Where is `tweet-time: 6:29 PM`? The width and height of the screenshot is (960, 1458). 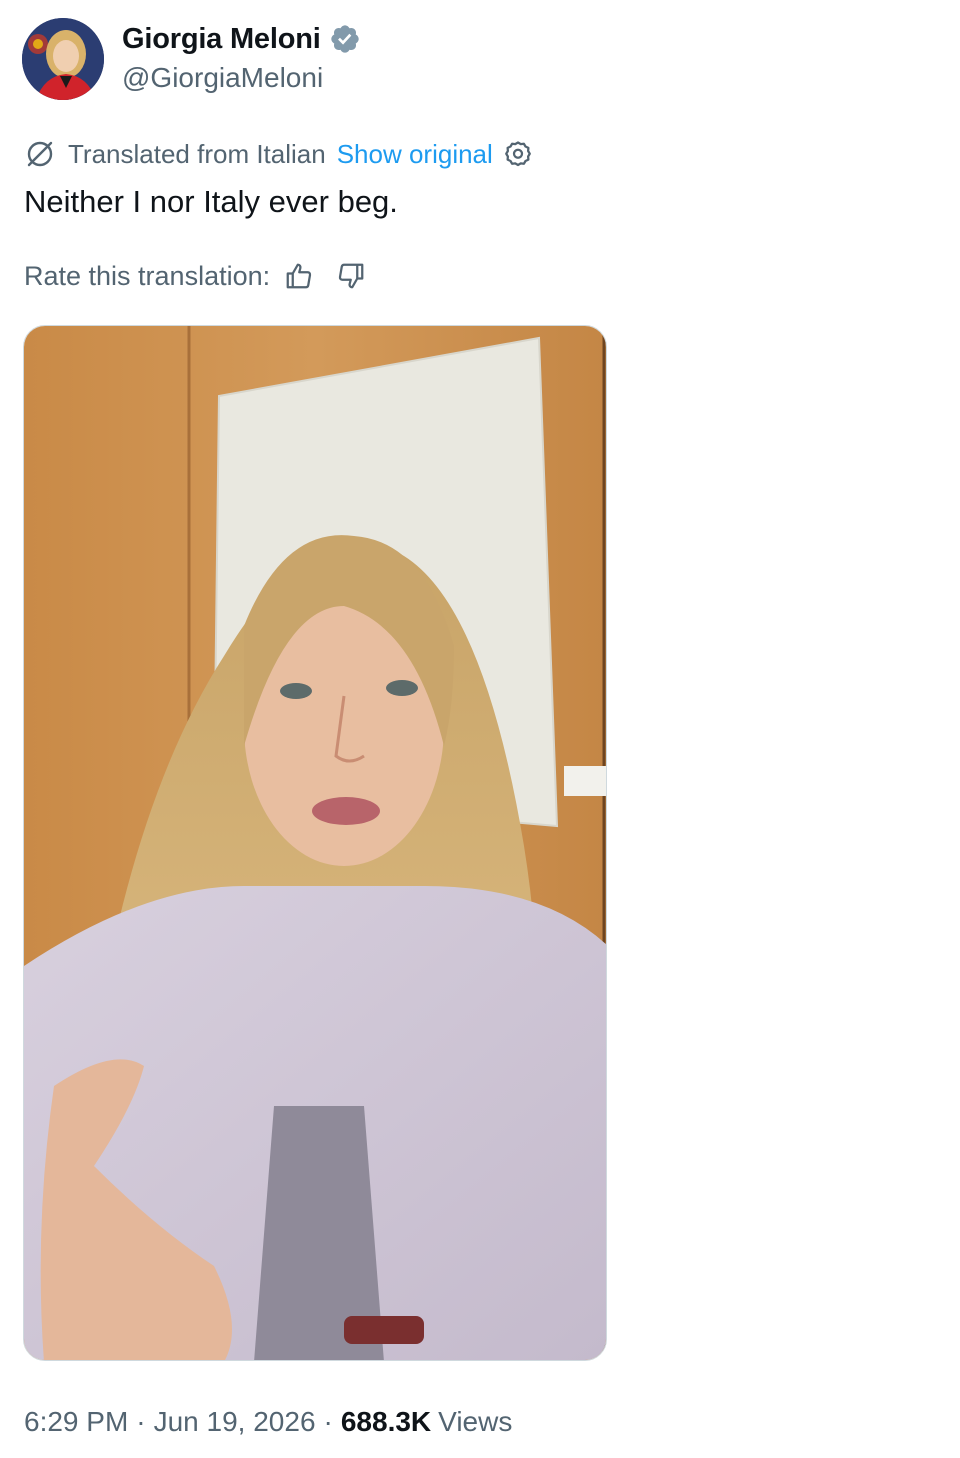 tweet-time: 6:29 PM is located at coordinates (76, 1422).